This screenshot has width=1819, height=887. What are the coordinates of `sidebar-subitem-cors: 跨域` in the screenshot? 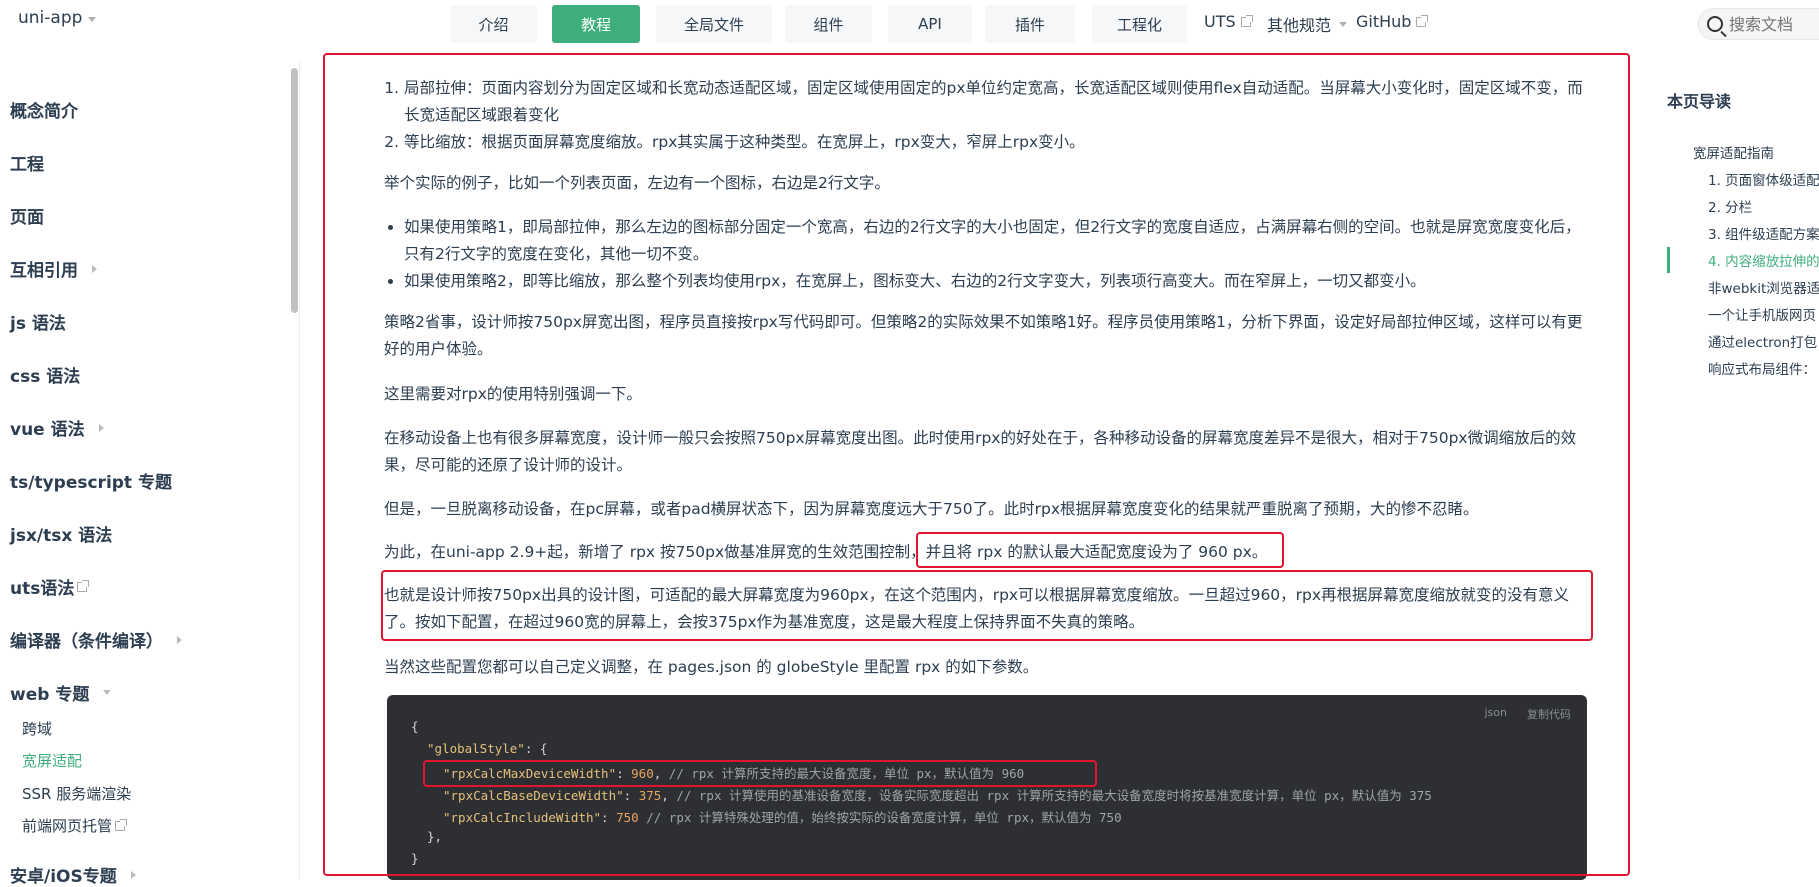 It's located at (37, 728).